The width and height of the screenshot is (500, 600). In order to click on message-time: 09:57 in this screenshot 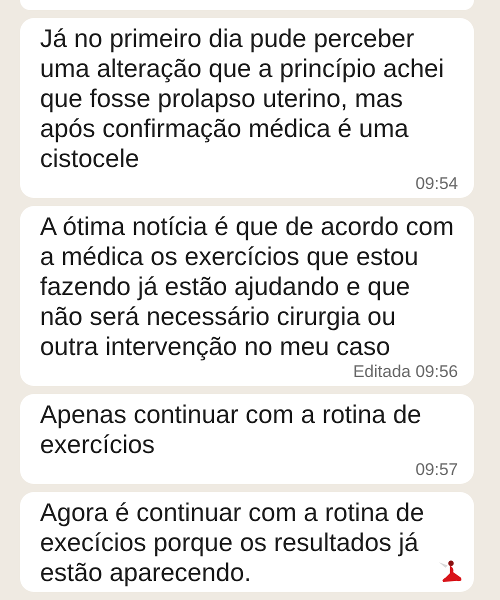, I will do `click(436, 470)`.